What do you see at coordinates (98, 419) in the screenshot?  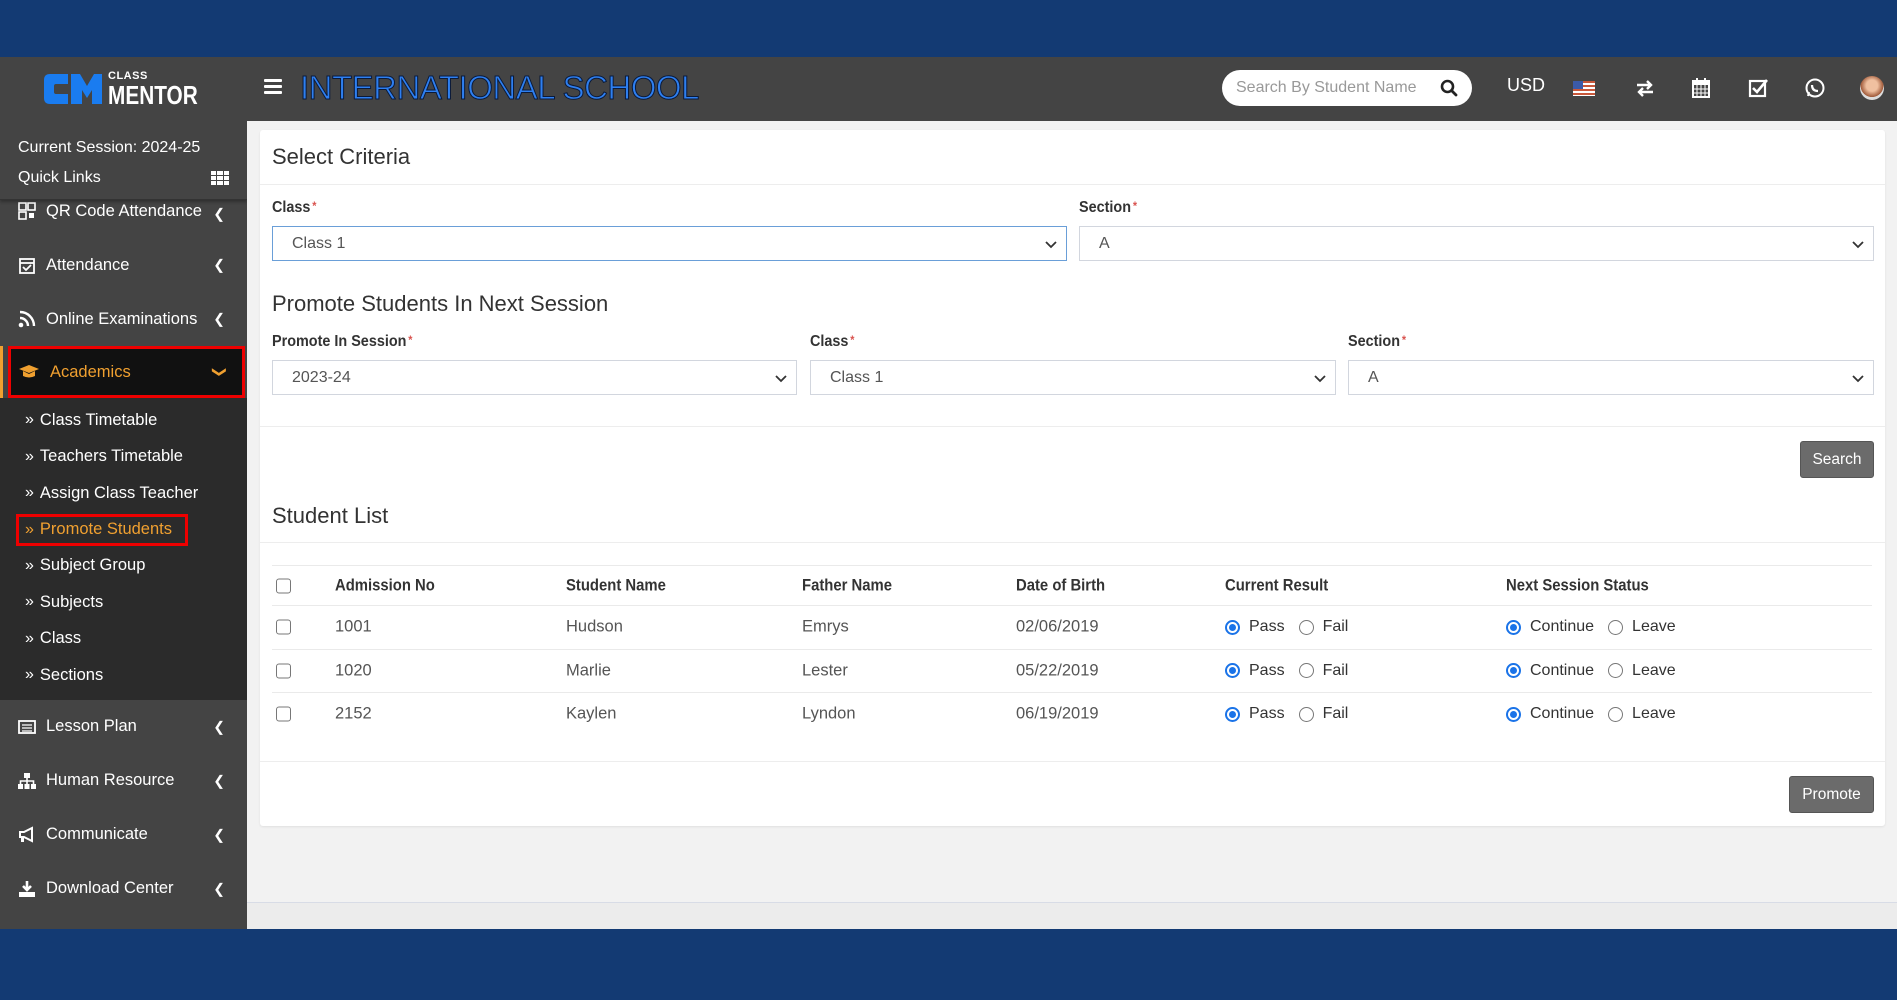 I see `submenu-label: Class Timetable` at bounding box center [98, 419].